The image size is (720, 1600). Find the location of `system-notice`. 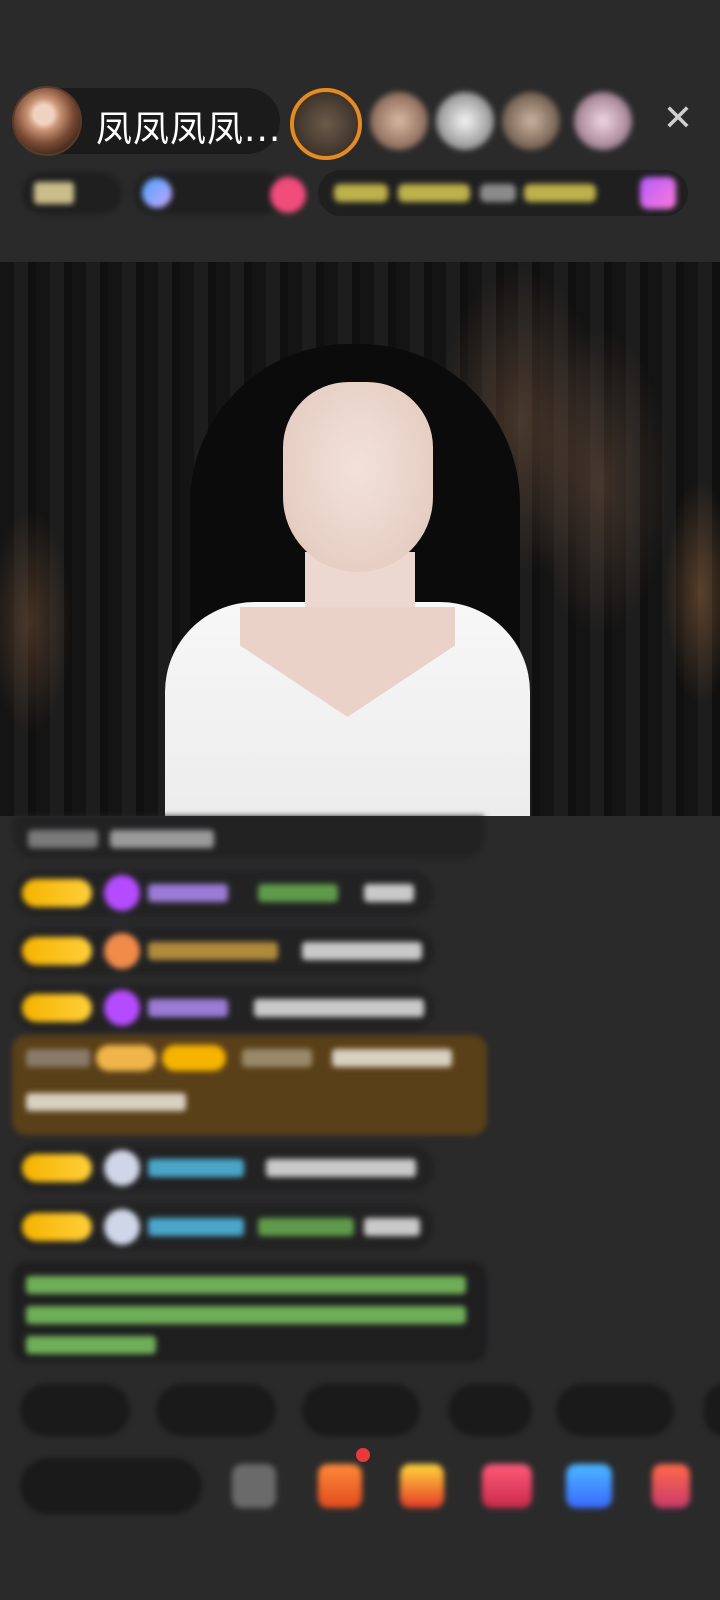

system-notice is located at coordinates (249, 1312).